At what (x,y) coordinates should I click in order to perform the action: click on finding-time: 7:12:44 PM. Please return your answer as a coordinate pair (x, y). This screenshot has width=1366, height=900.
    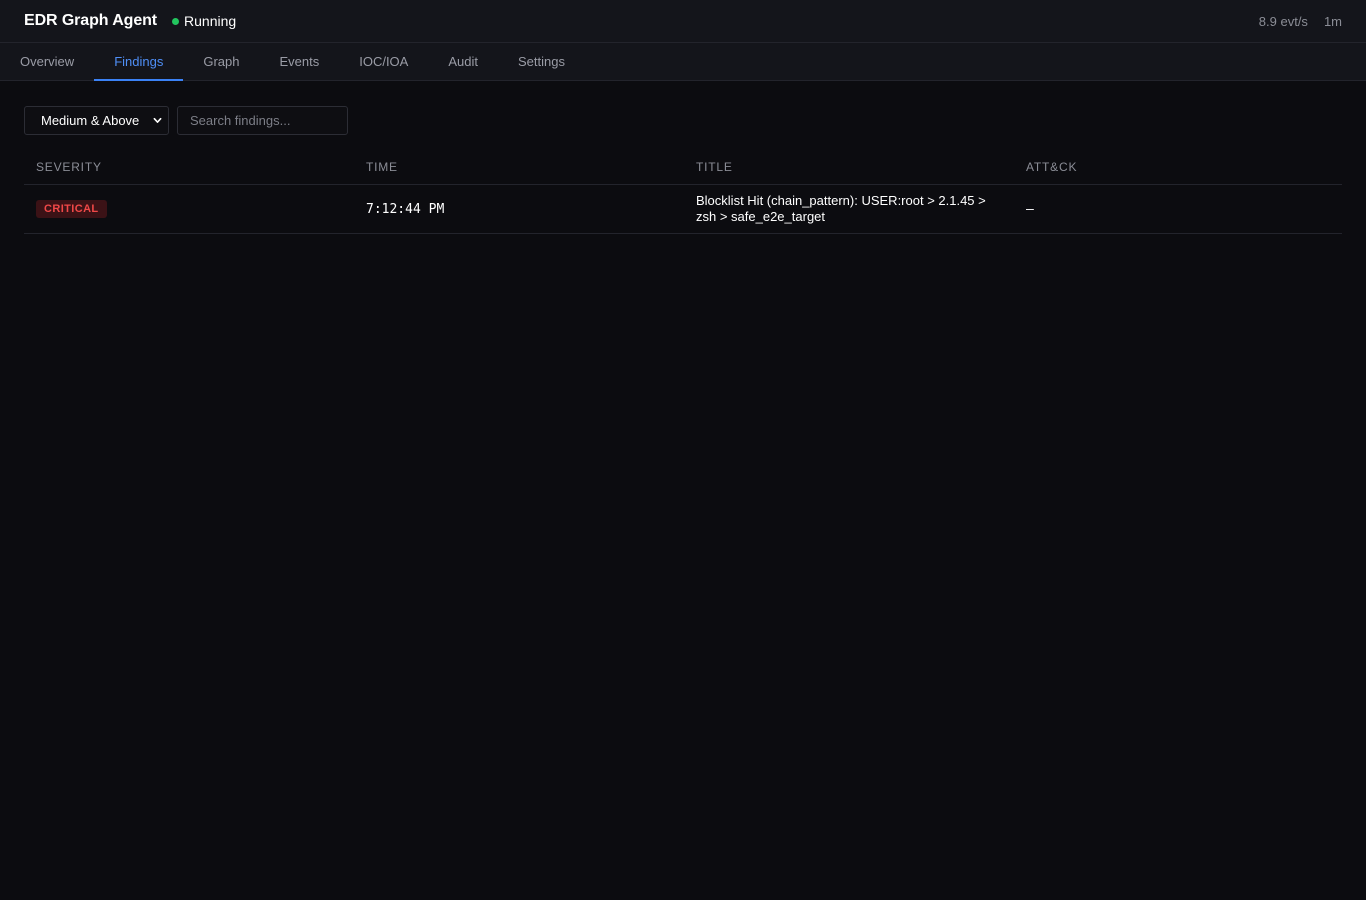
    Looking at the image, I should click on (405, 209).